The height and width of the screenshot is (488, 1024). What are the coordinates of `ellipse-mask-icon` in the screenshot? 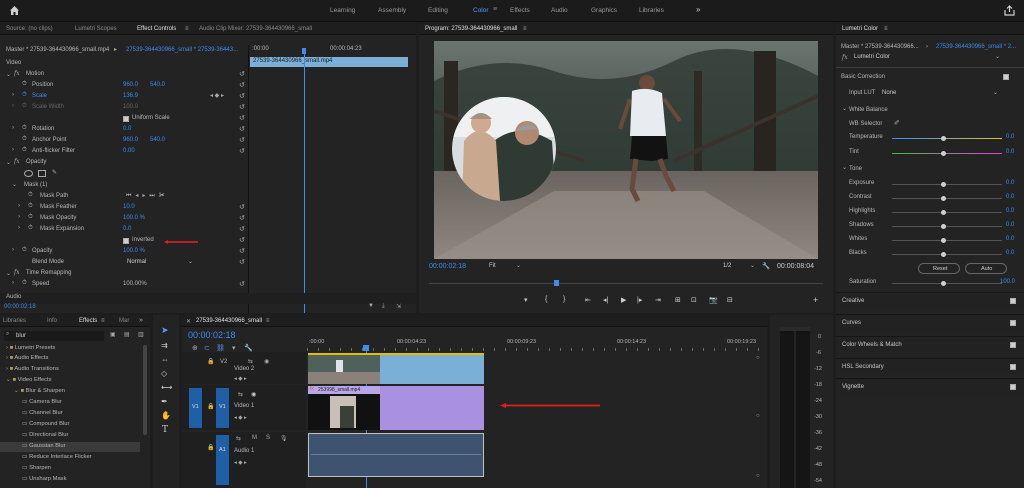 It's located at (28, 173).